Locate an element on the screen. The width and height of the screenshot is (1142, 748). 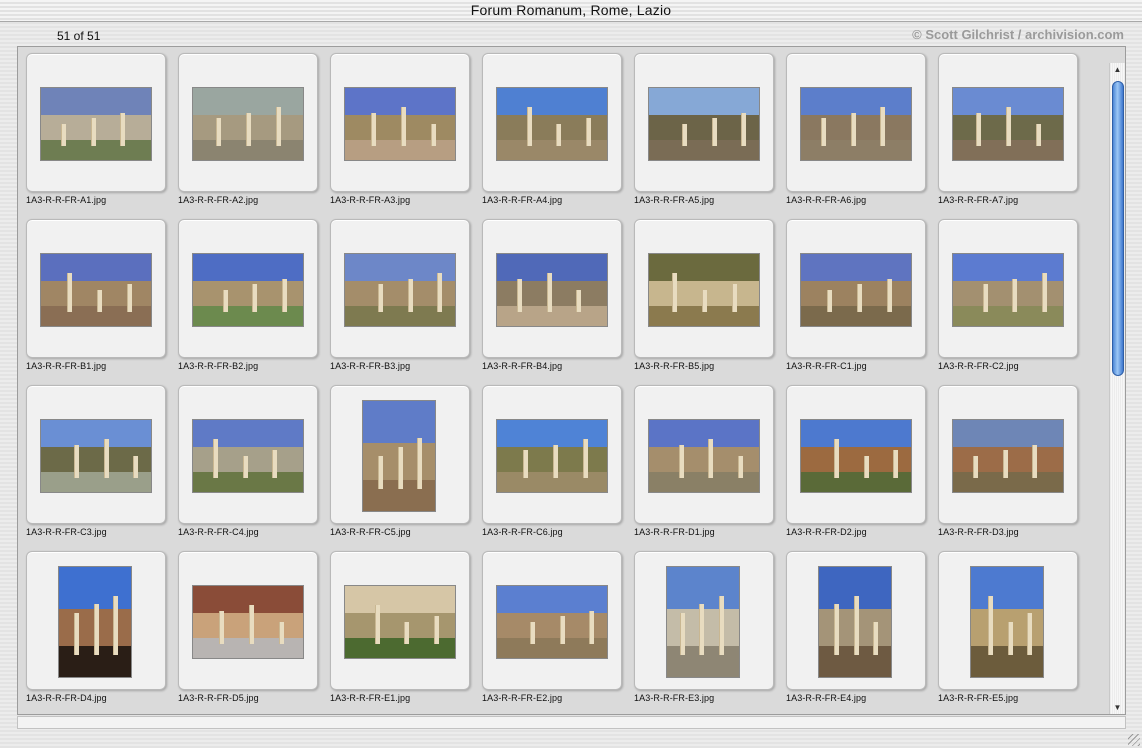
thumbnail-filename: 1A3-R-R-FR-C1.jpg is located at coordinates (826, 366).